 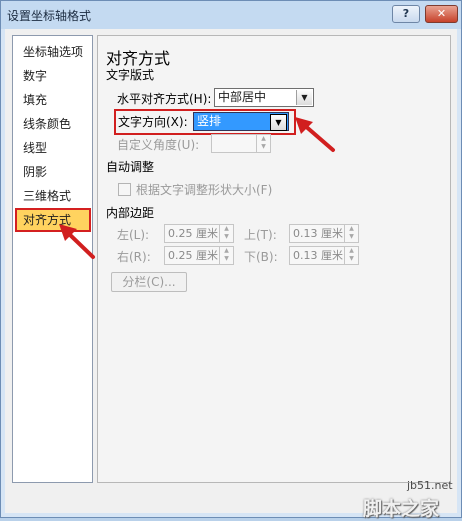 What do you see at coordinates (193, 255) in the screenshot?
I see `margin-right-value: 0.25 厘米` at bounding box center [193, 255].